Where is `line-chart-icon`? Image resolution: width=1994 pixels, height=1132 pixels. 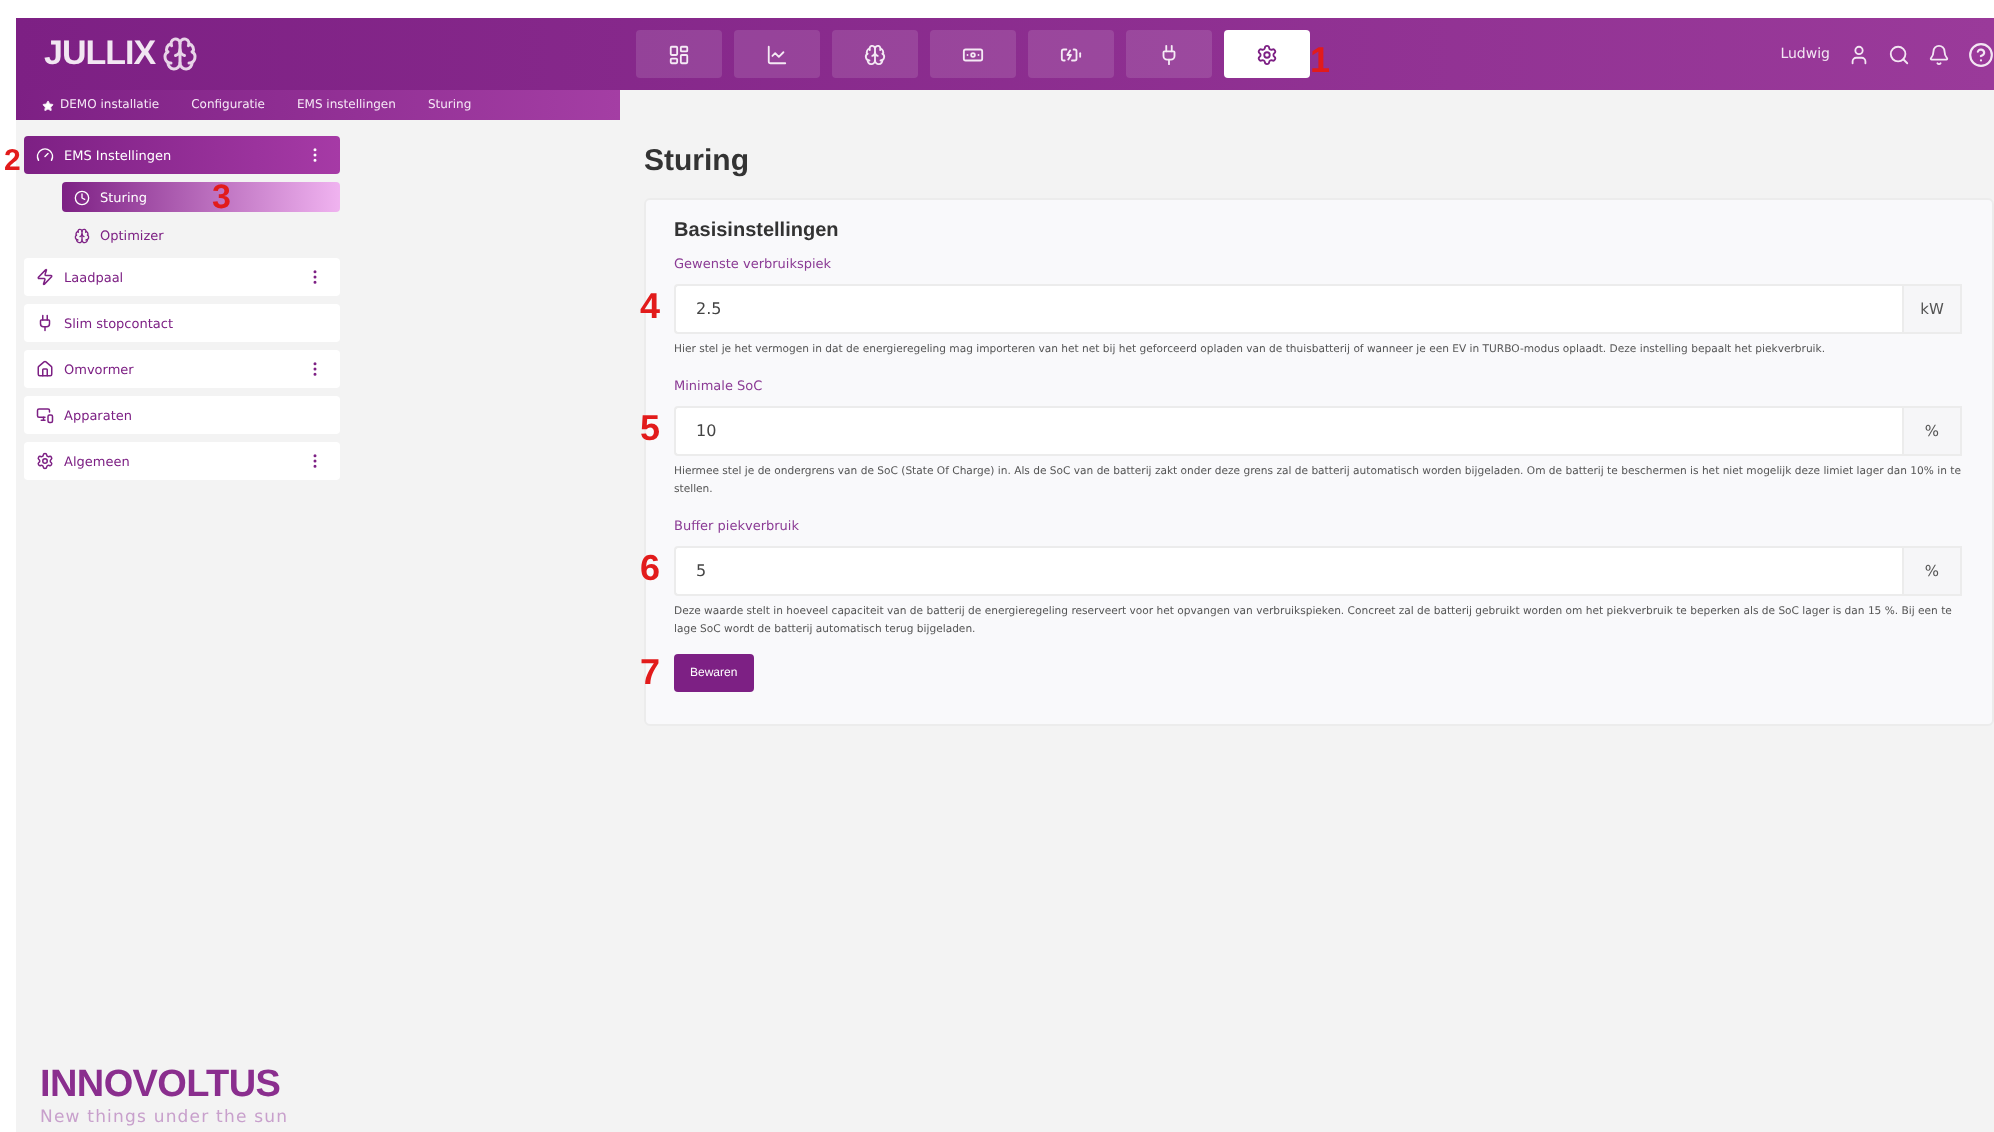
line-chart-icon is located at coordinates (777, 54).